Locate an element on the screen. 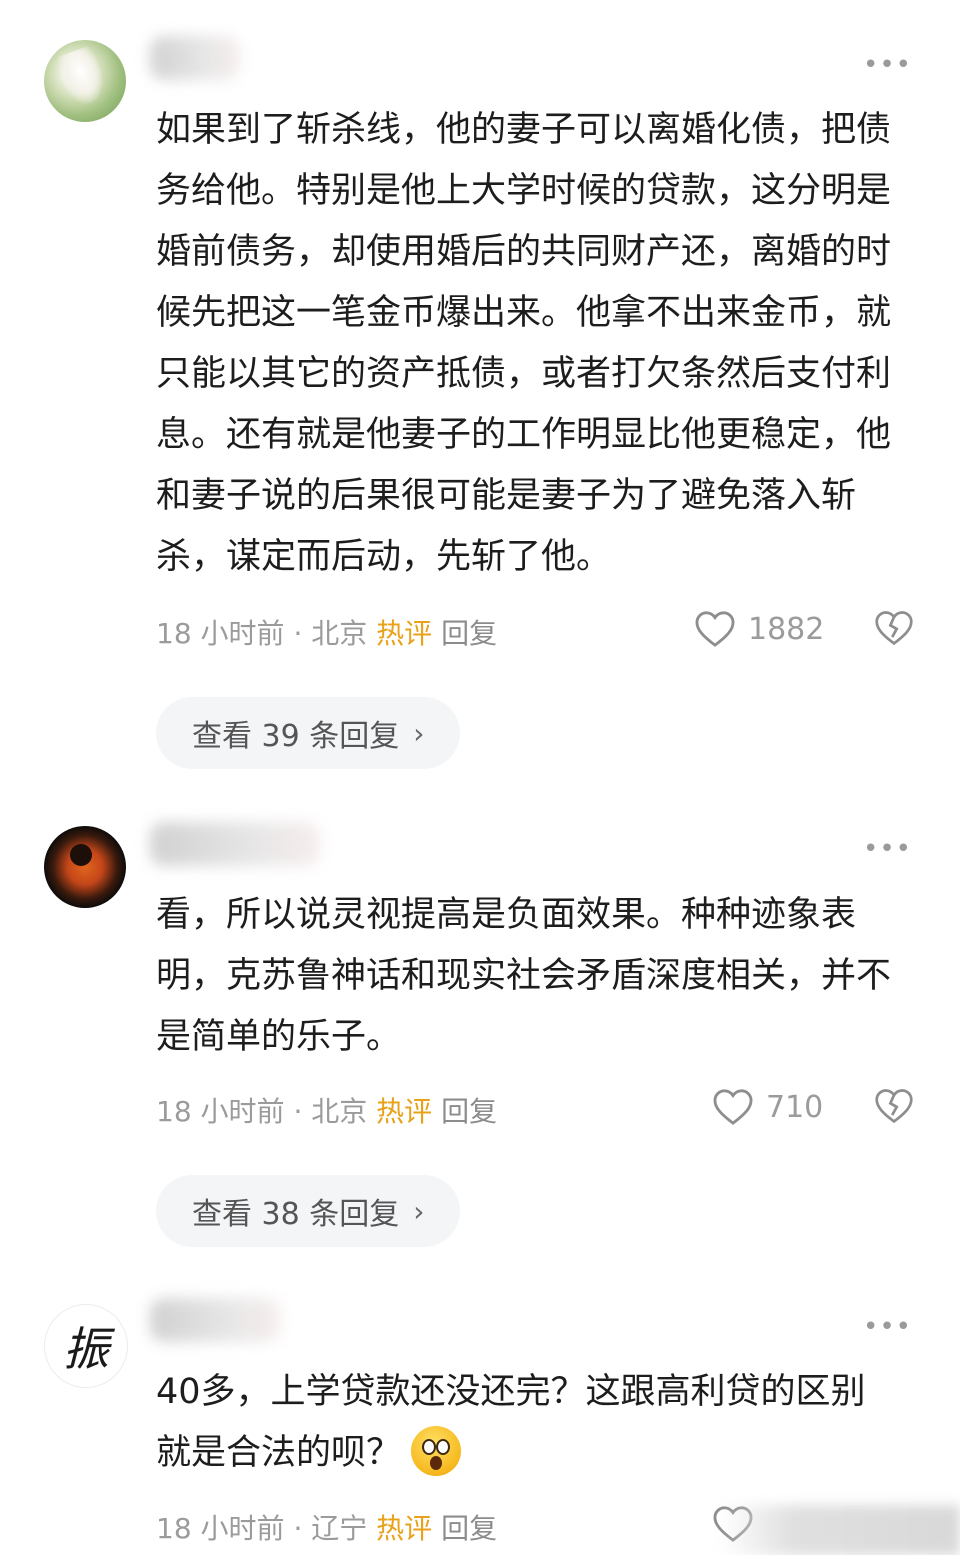 The height and width of the screenshot is (1555, 960). like-button: 1882 is located at coordinates (759, 629).